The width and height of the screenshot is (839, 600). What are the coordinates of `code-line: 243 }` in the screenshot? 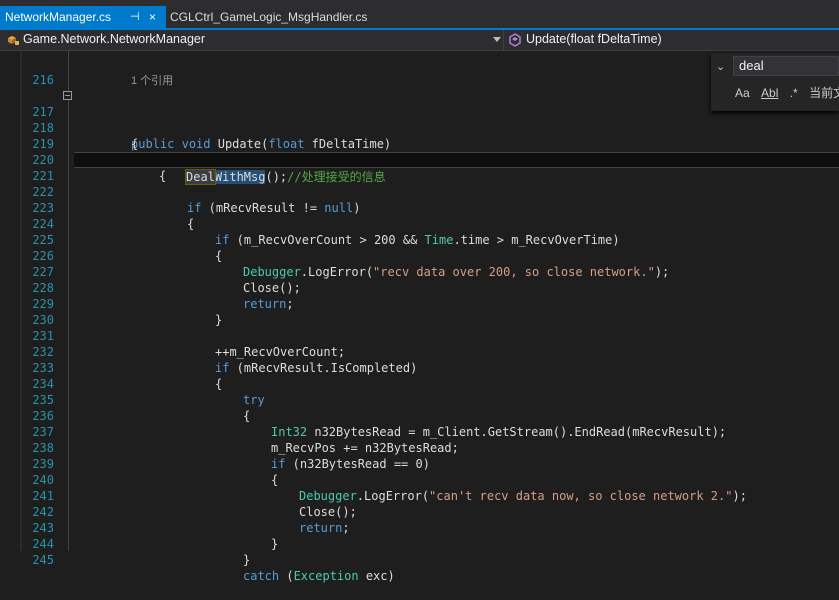 It's located at (419, 527).